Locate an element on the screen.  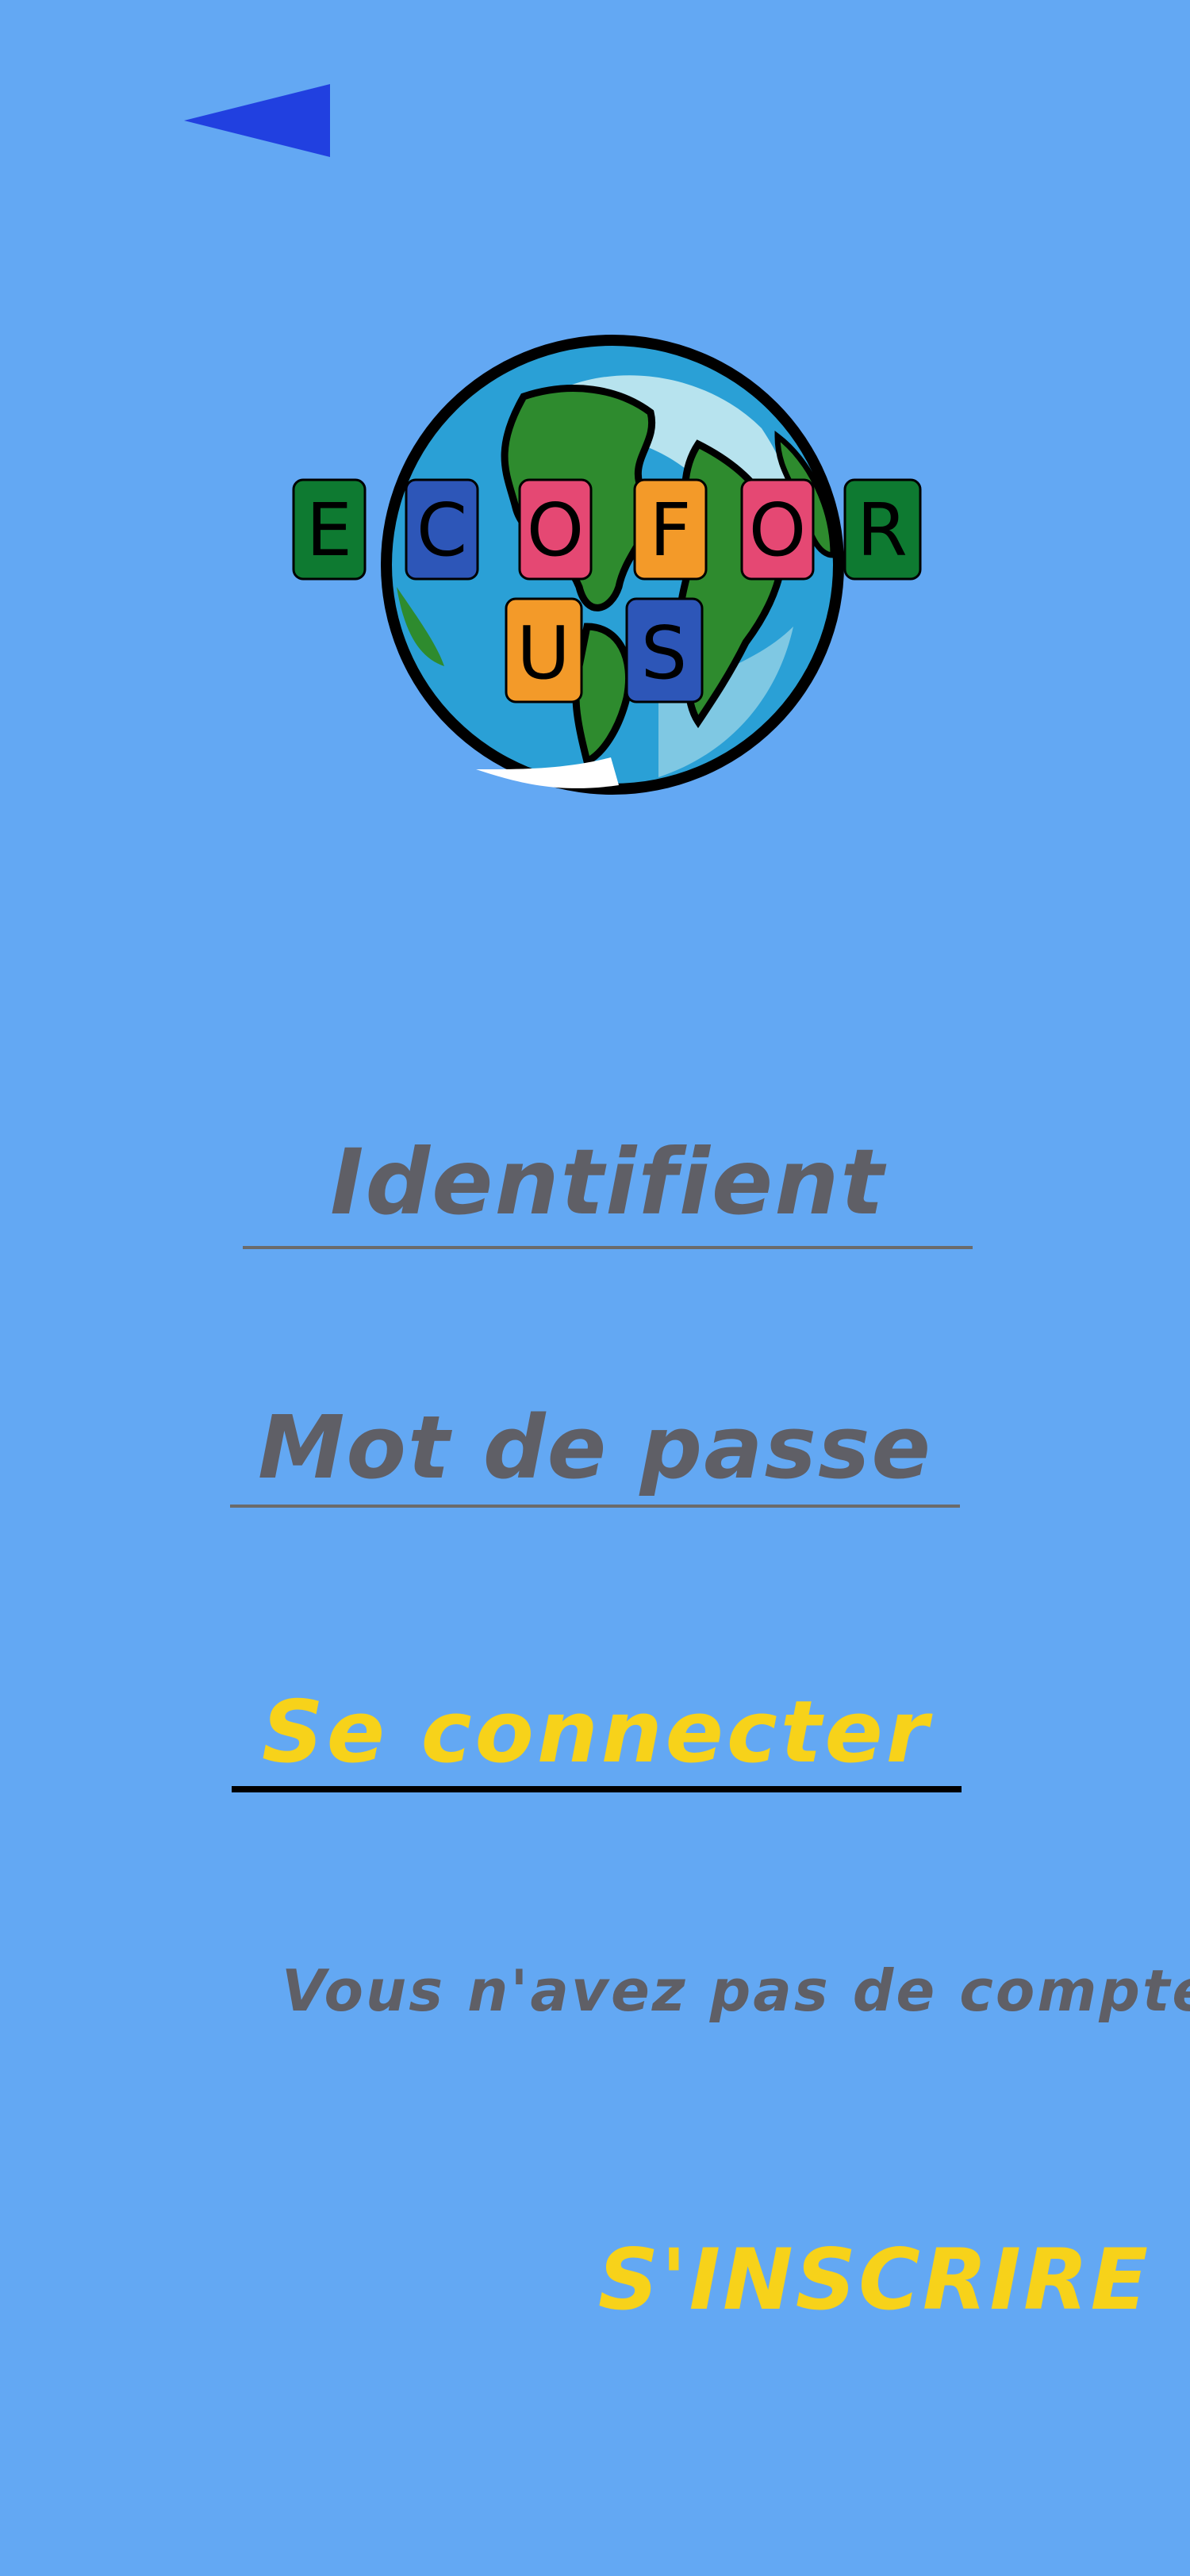
back-arrow-icon is located at coordinates (257, 121).